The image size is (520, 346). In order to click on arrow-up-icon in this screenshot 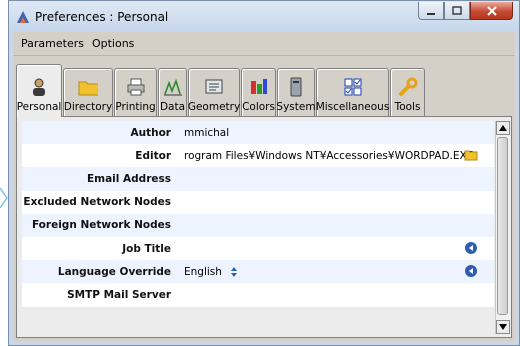, I will do `click(503, 128)`.